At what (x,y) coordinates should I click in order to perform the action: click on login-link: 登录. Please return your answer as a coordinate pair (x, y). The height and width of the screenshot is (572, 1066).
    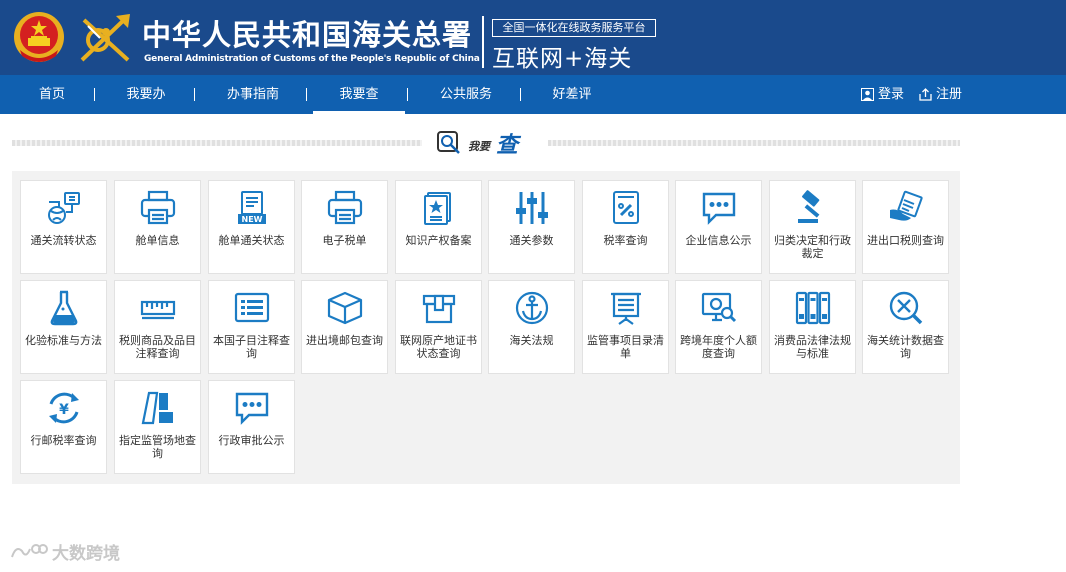
    Looking at the image, I should click on (882, 94).